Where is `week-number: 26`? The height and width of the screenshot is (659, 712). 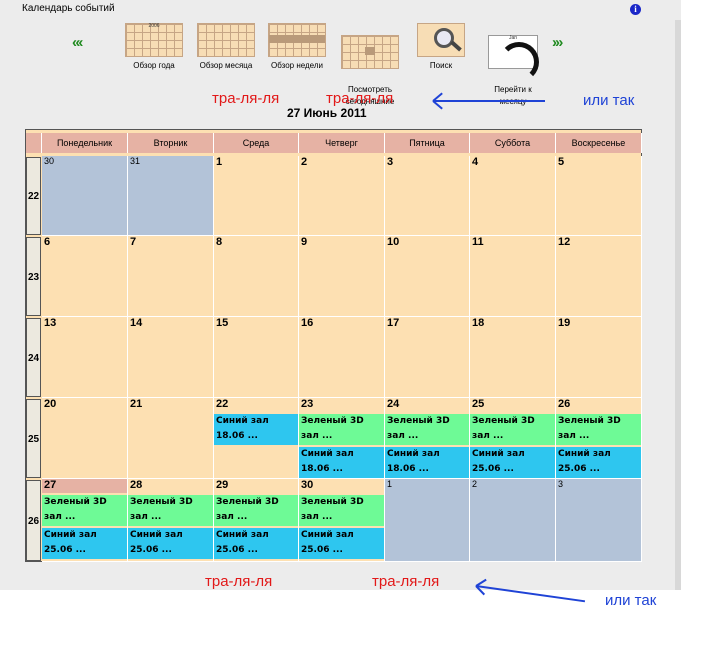
week-number: 26 is located at coordinates (33, 520).